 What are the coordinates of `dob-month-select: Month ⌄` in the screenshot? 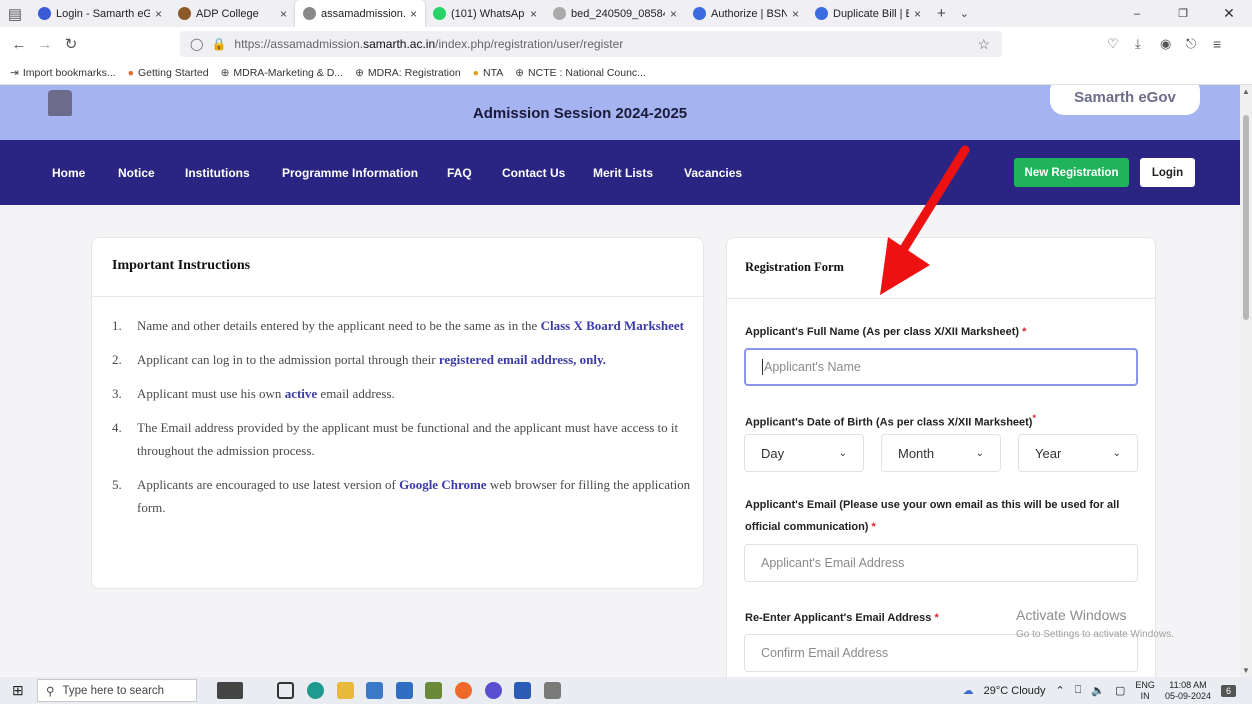 It's located at (941, 453).